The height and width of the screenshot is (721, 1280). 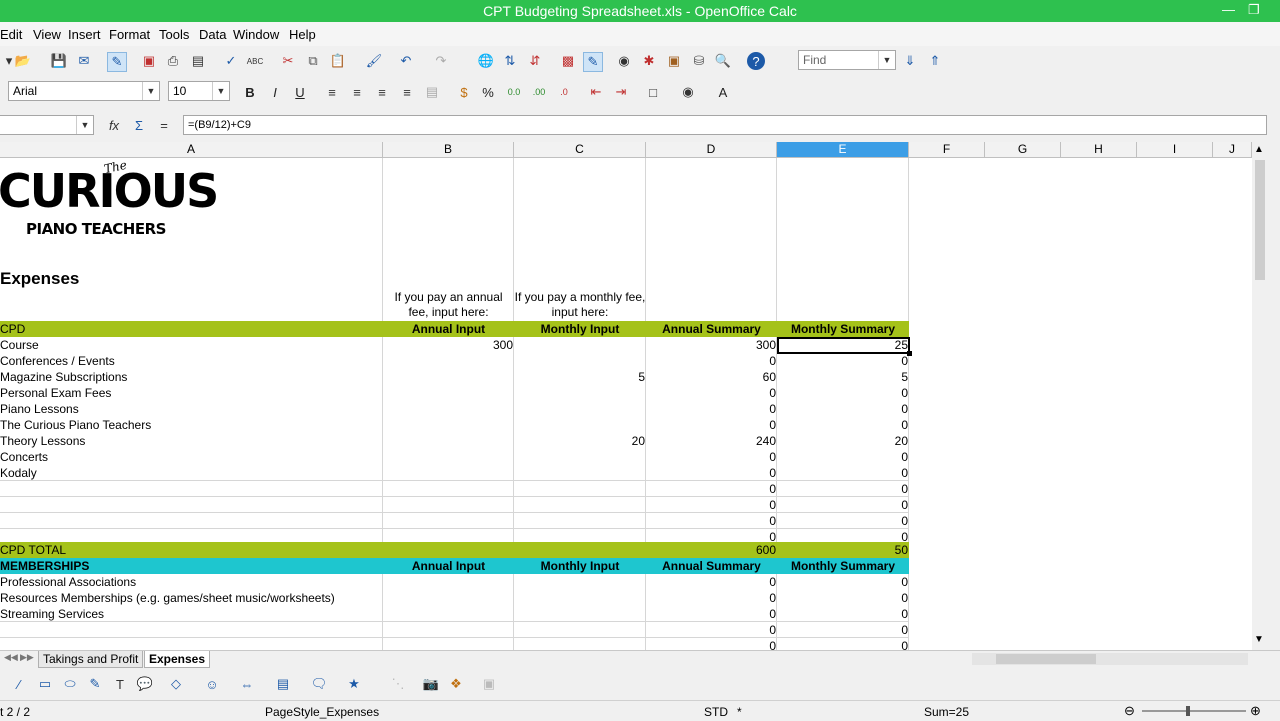 I want to click on menu-window: Window, so click(x=256, y=34).